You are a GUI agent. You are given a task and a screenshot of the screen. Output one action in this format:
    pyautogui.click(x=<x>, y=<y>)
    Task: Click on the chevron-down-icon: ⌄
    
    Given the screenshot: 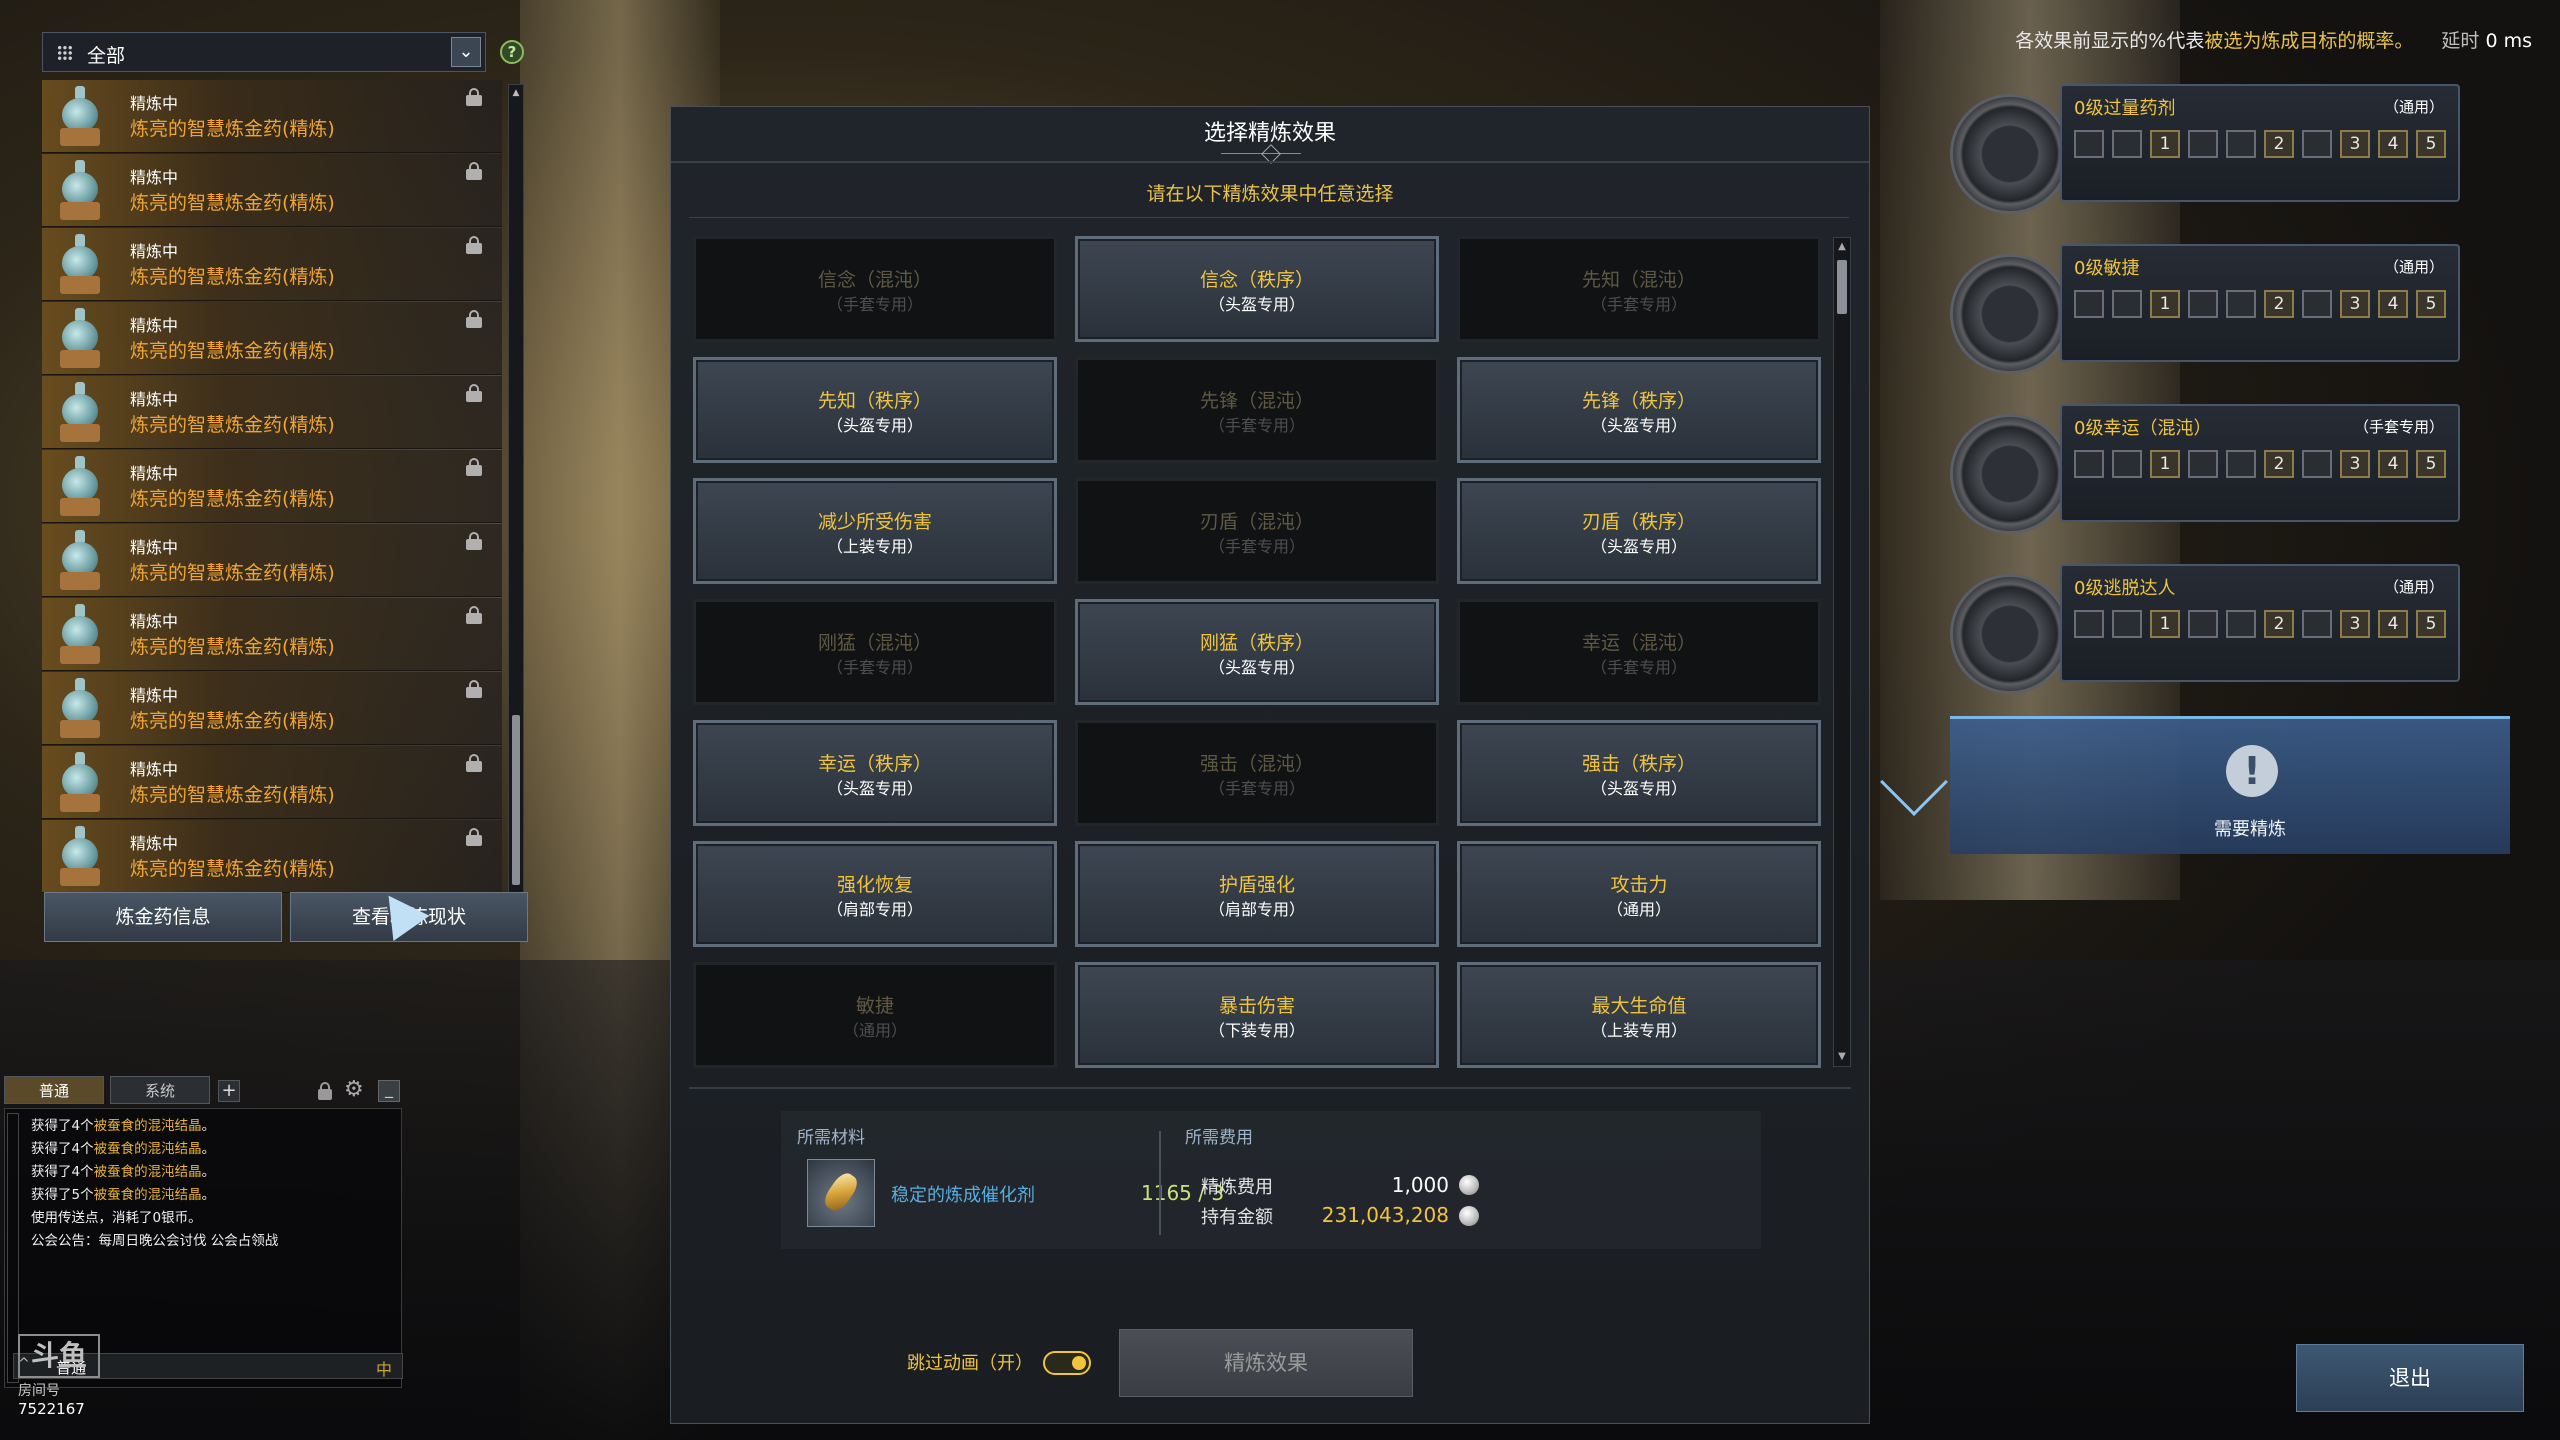 What is the action you would take?
    pyautogui.click(x=466, y=52)
    